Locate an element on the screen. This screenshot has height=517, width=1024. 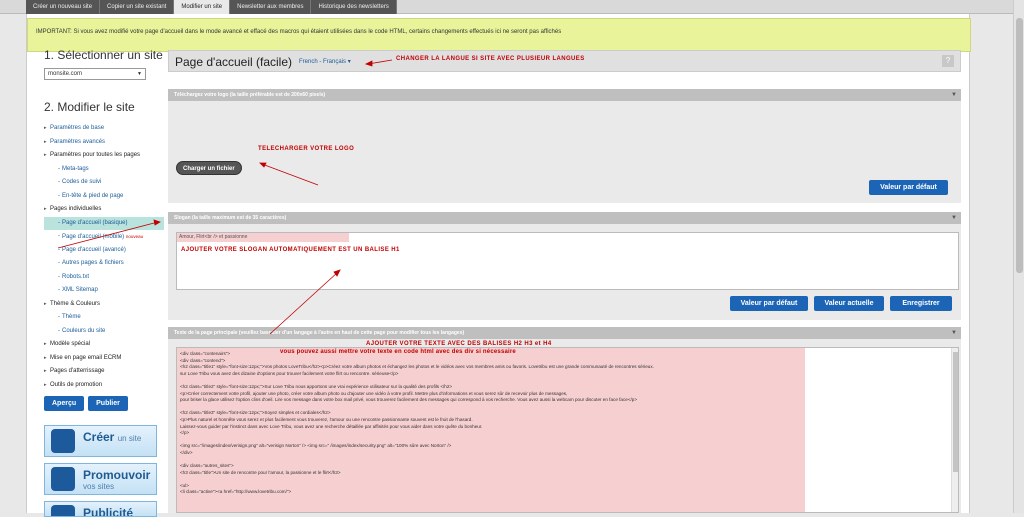
arrowhead-logo is located at coordinates (263, 165).